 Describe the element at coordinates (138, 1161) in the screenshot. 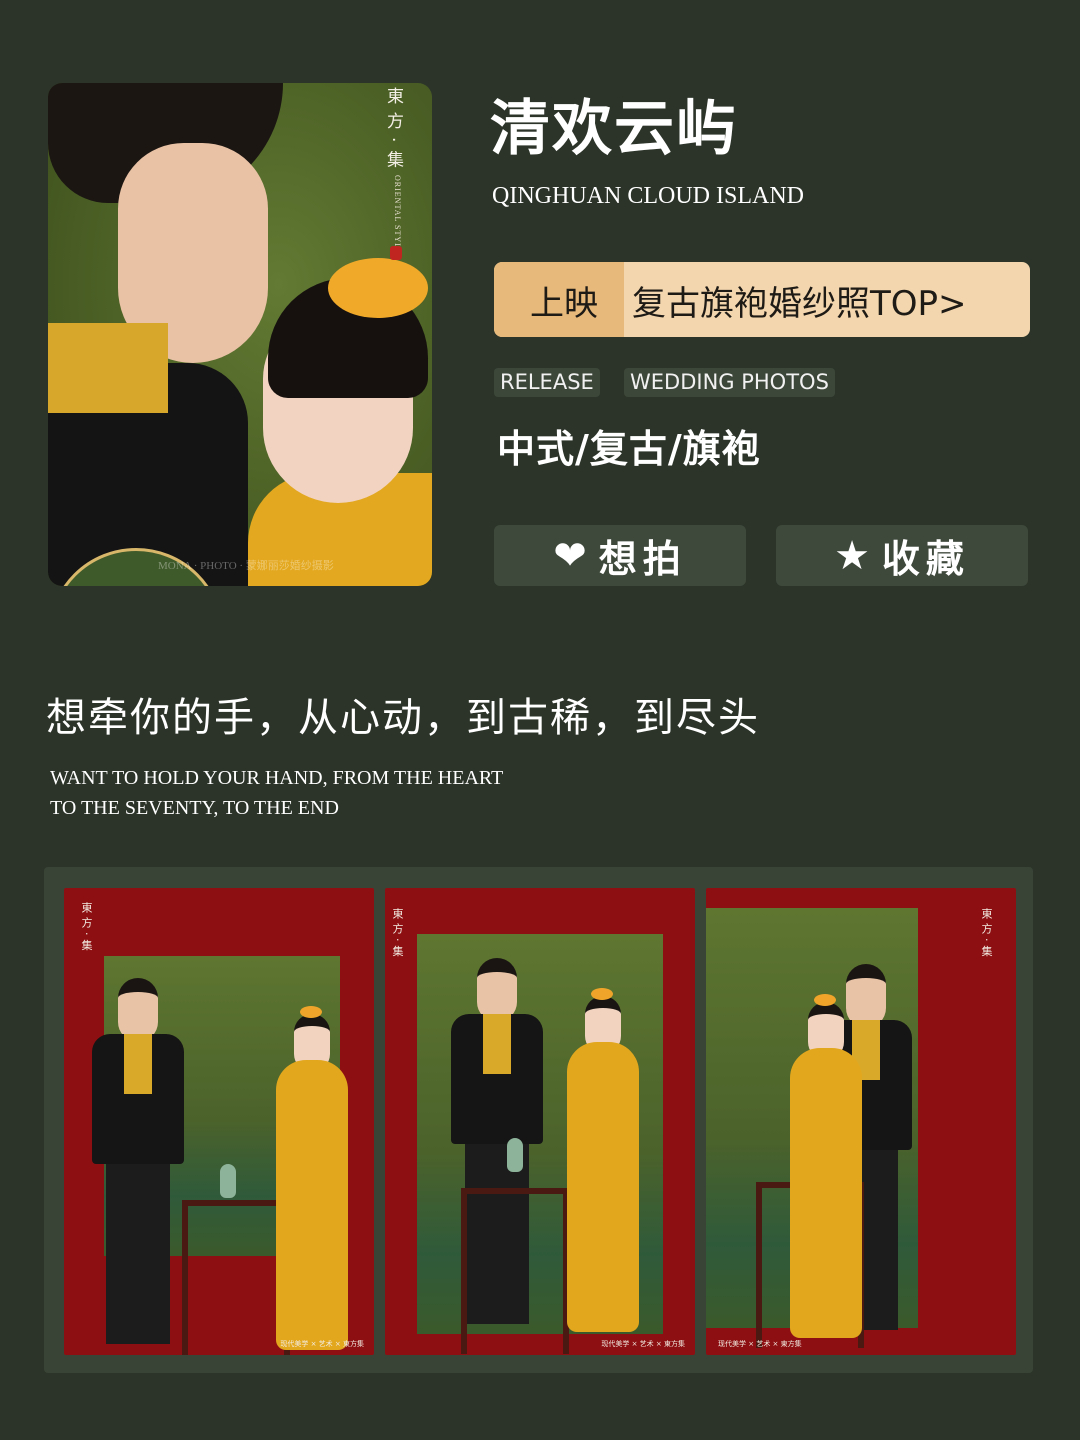

I see `groom-figure` at that location.